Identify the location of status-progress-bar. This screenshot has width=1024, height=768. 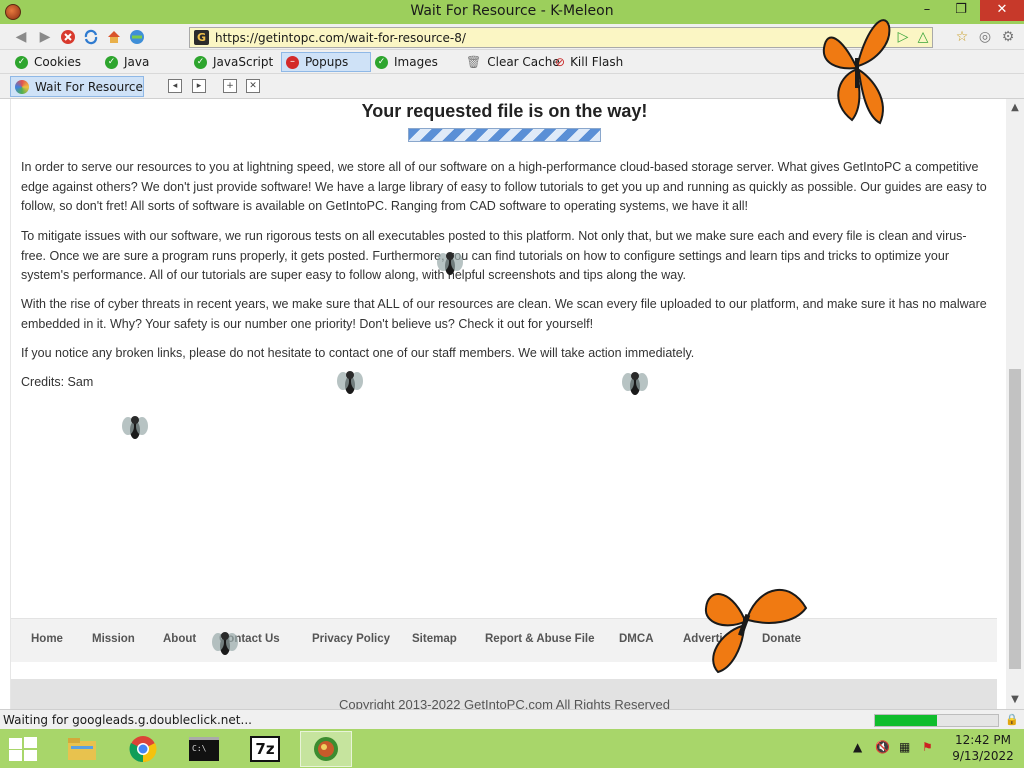
(936, 720).